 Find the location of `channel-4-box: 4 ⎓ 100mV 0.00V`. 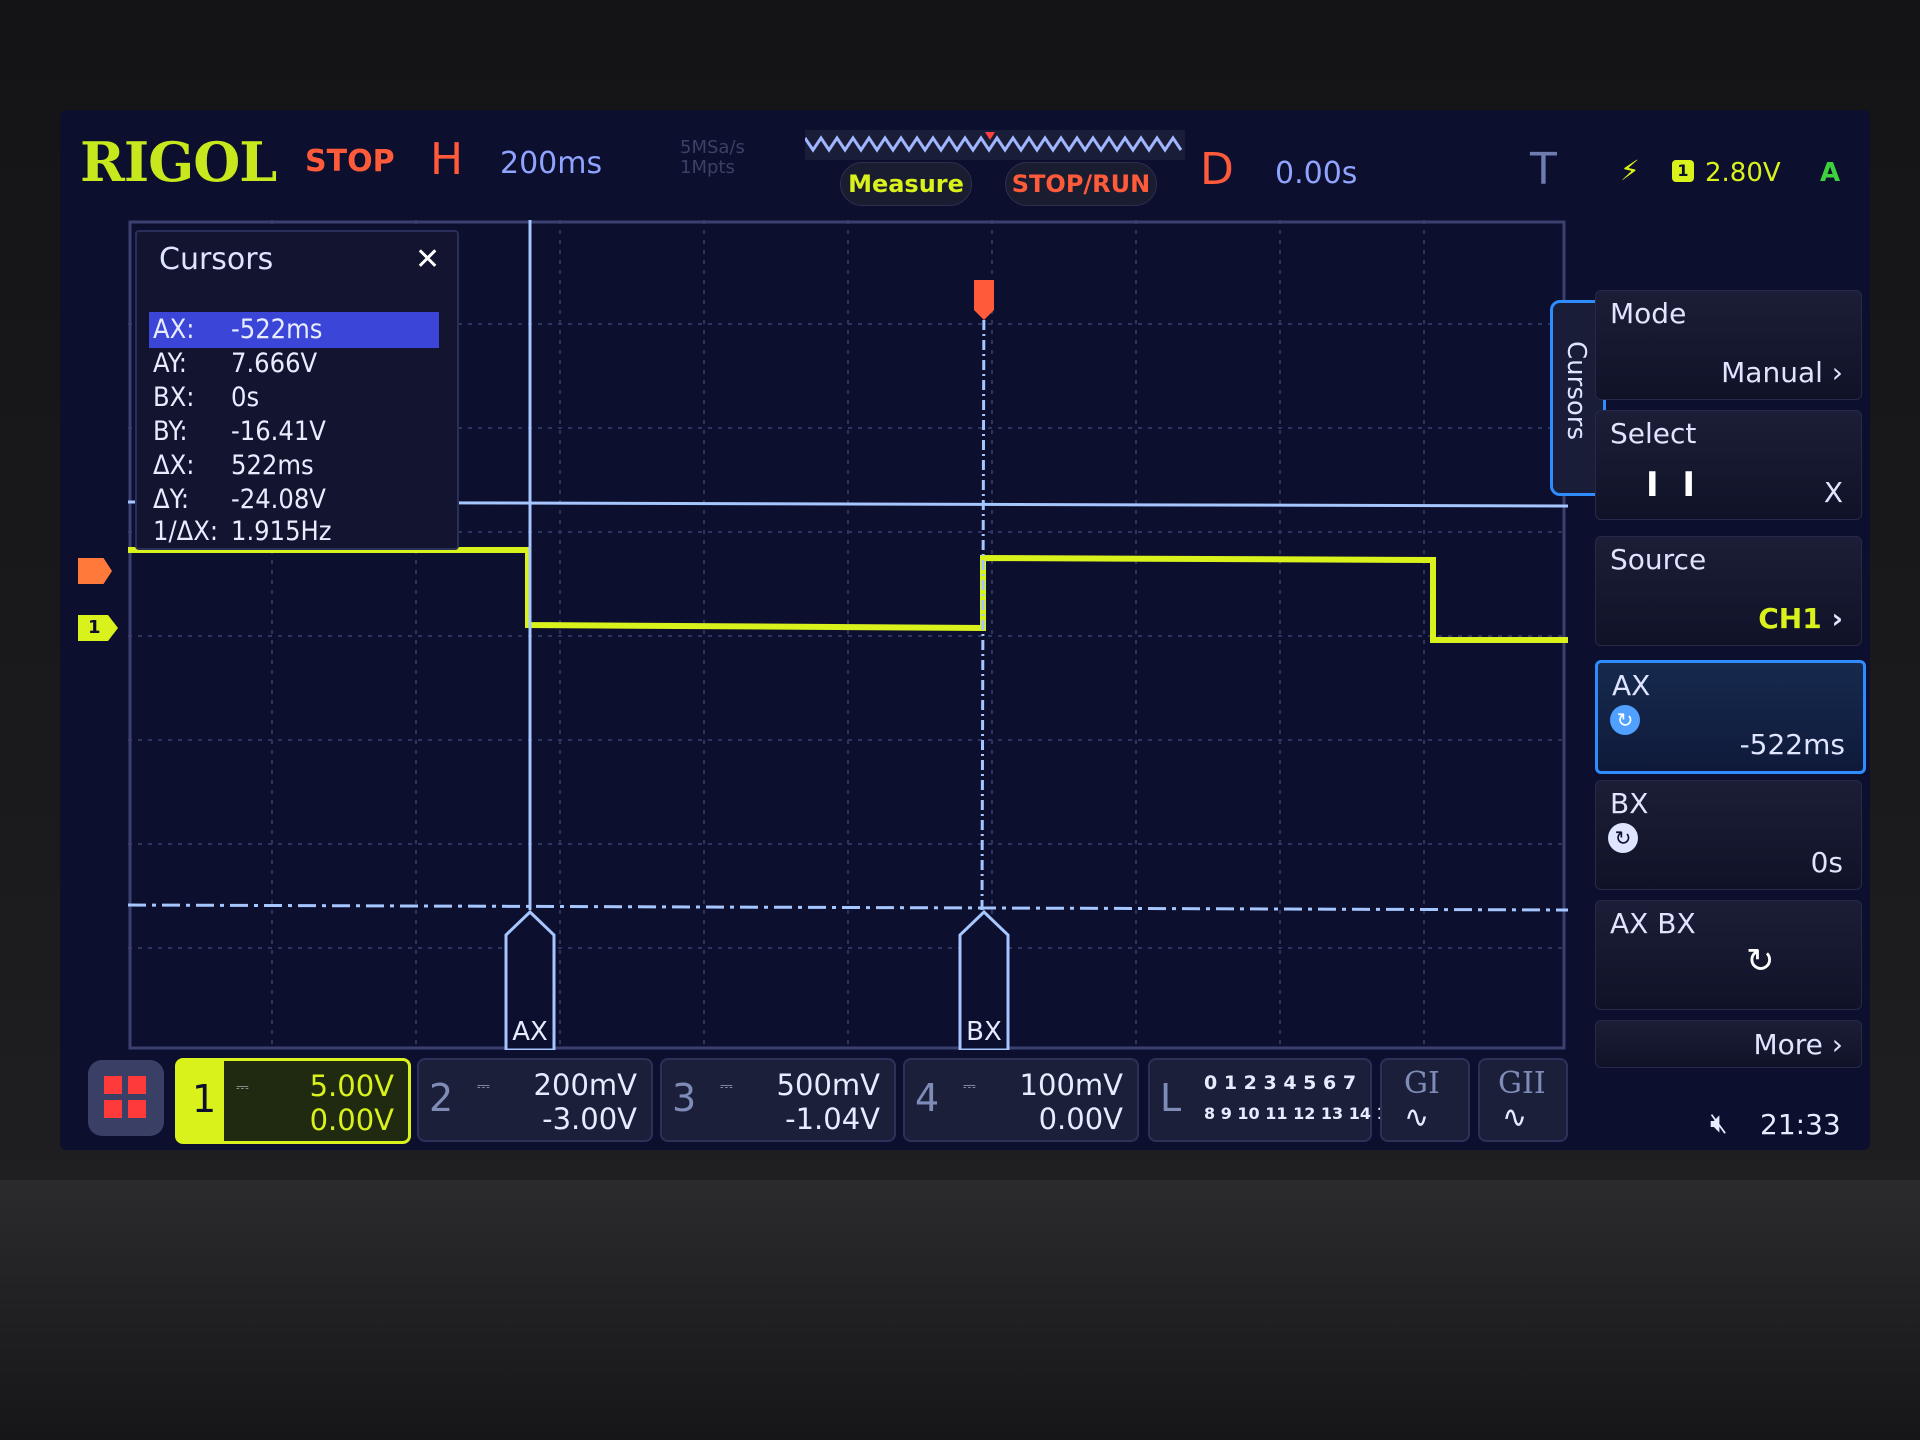

channel-4-box: 4 ⎓ 100mV 0.00V is located at coordinates (1021, 1100).